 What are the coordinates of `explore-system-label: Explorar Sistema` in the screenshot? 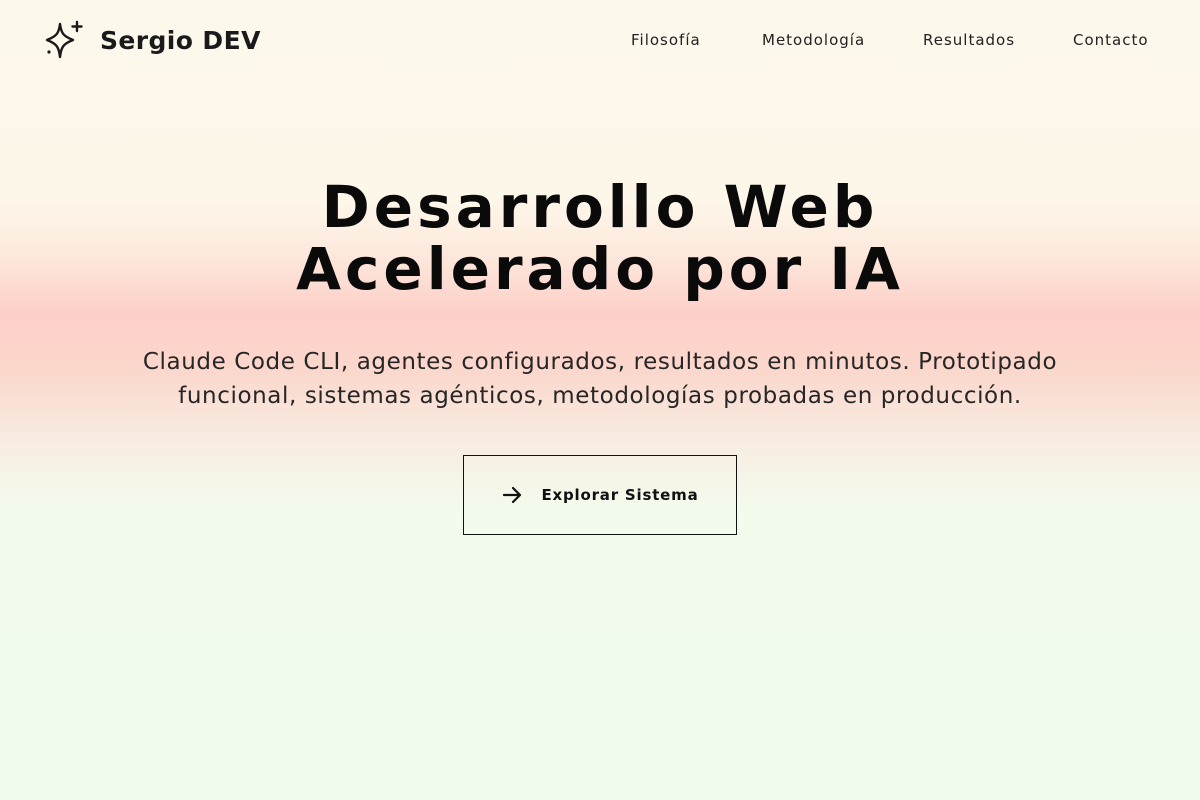 It's located at (620, 495).